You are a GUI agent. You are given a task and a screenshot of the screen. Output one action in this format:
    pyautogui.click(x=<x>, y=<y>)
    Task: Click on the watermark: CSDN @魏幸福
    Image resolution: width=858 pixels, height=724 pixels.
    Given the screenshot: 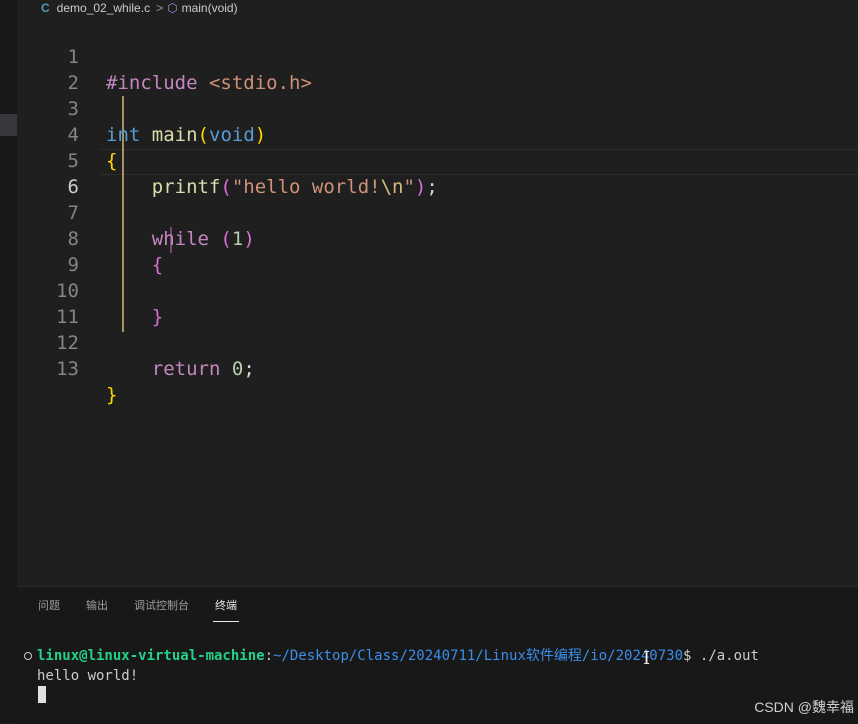 What is the action you would take?
    pyautogui.click(x=804, y=707)
    